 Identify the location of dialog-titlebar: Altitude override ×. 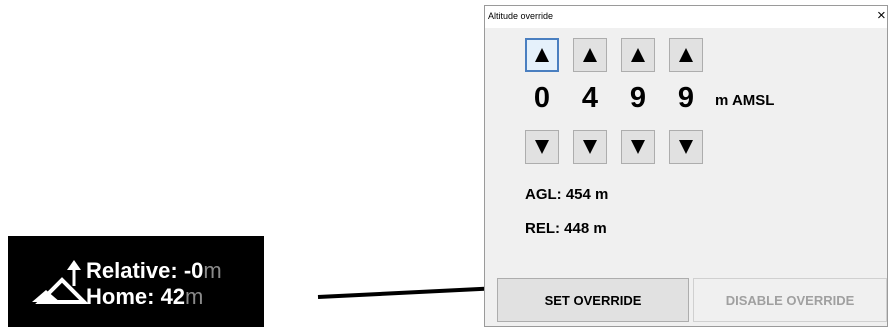
(686, 17).